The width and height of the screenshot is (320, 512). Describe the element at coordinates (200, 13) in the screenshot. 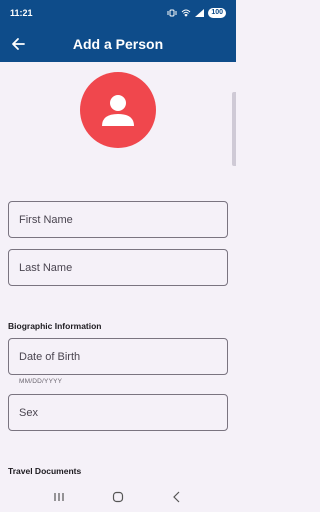

I see `signal-icon` at that location.